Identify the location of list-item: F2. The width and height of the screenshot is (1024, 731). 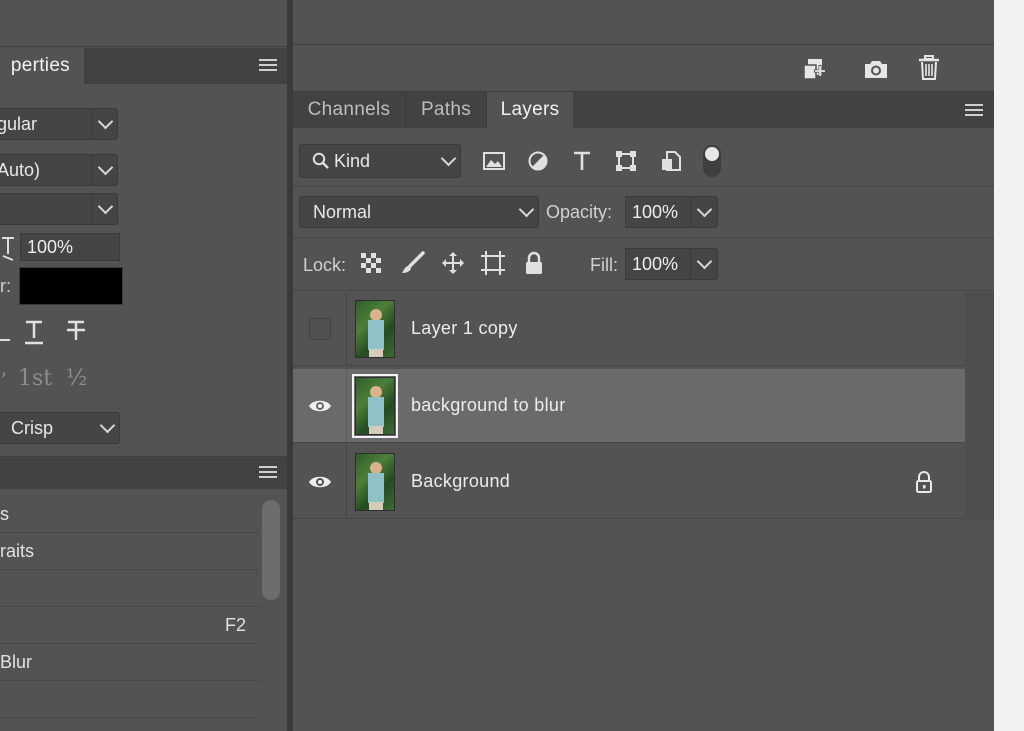
(129, 626).